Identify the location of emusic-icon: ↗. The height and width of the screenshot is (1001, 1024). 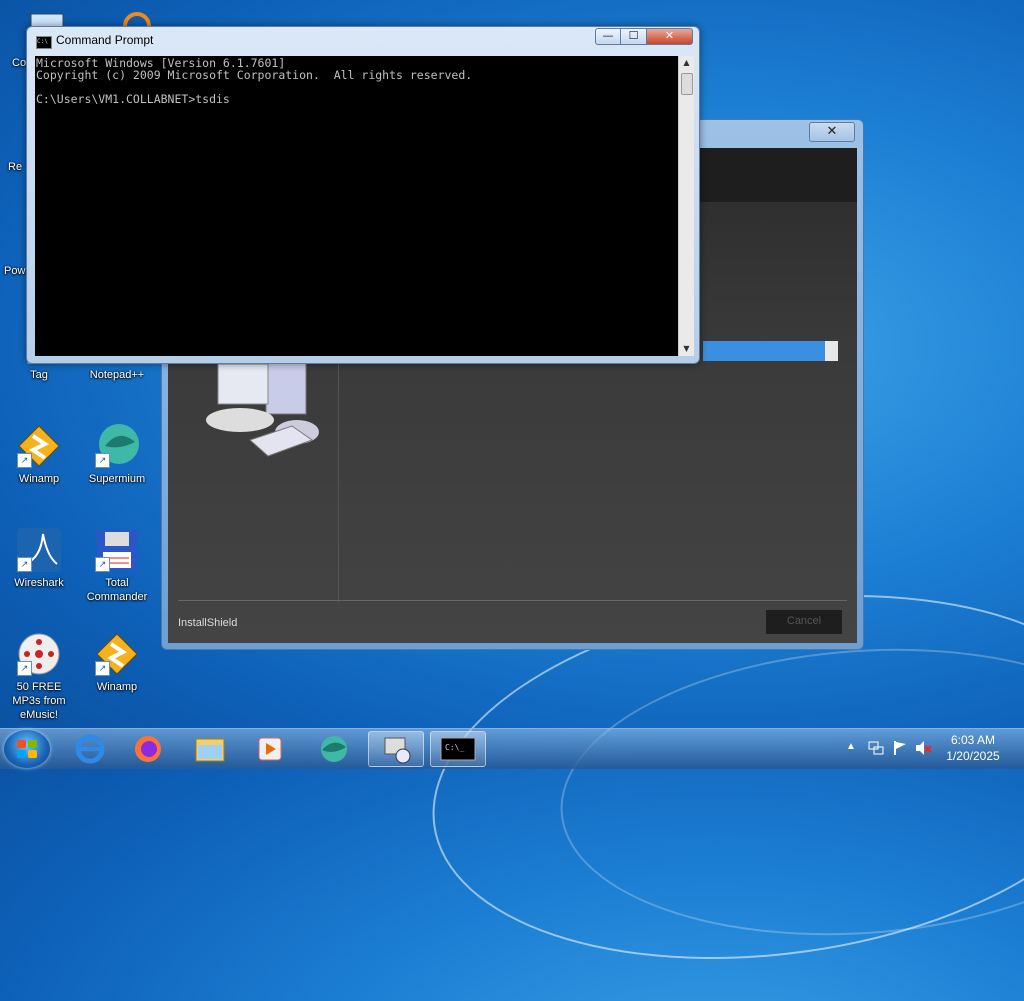
(39, 654).